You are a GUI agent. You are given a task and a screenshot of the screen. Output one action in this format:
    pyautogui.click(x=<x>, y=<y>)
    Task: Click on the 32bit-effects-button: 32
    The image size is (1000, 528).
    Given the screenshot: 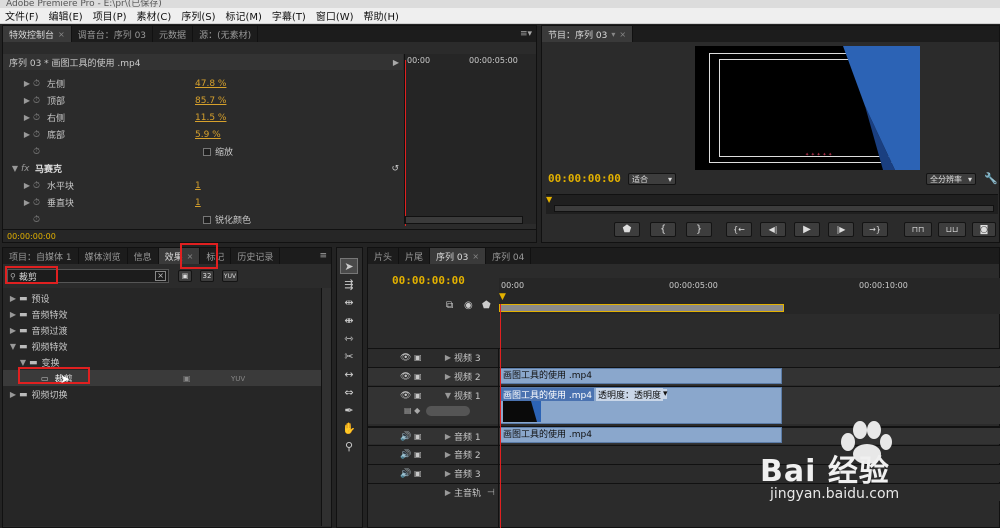 What is the action you would take?
    pyautogui.click(x=207, y=276)
    